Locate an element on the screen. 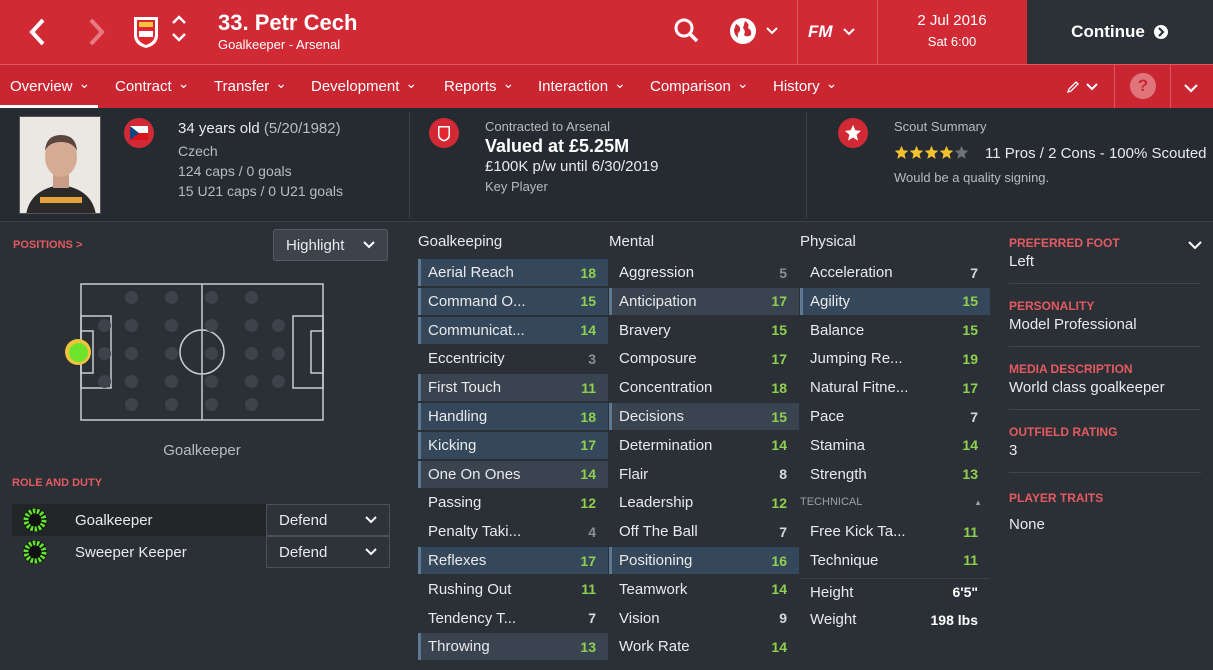 The height and width of the screenshot is (670, 1213). club-crest-icon is located at coordinates (146, 32).